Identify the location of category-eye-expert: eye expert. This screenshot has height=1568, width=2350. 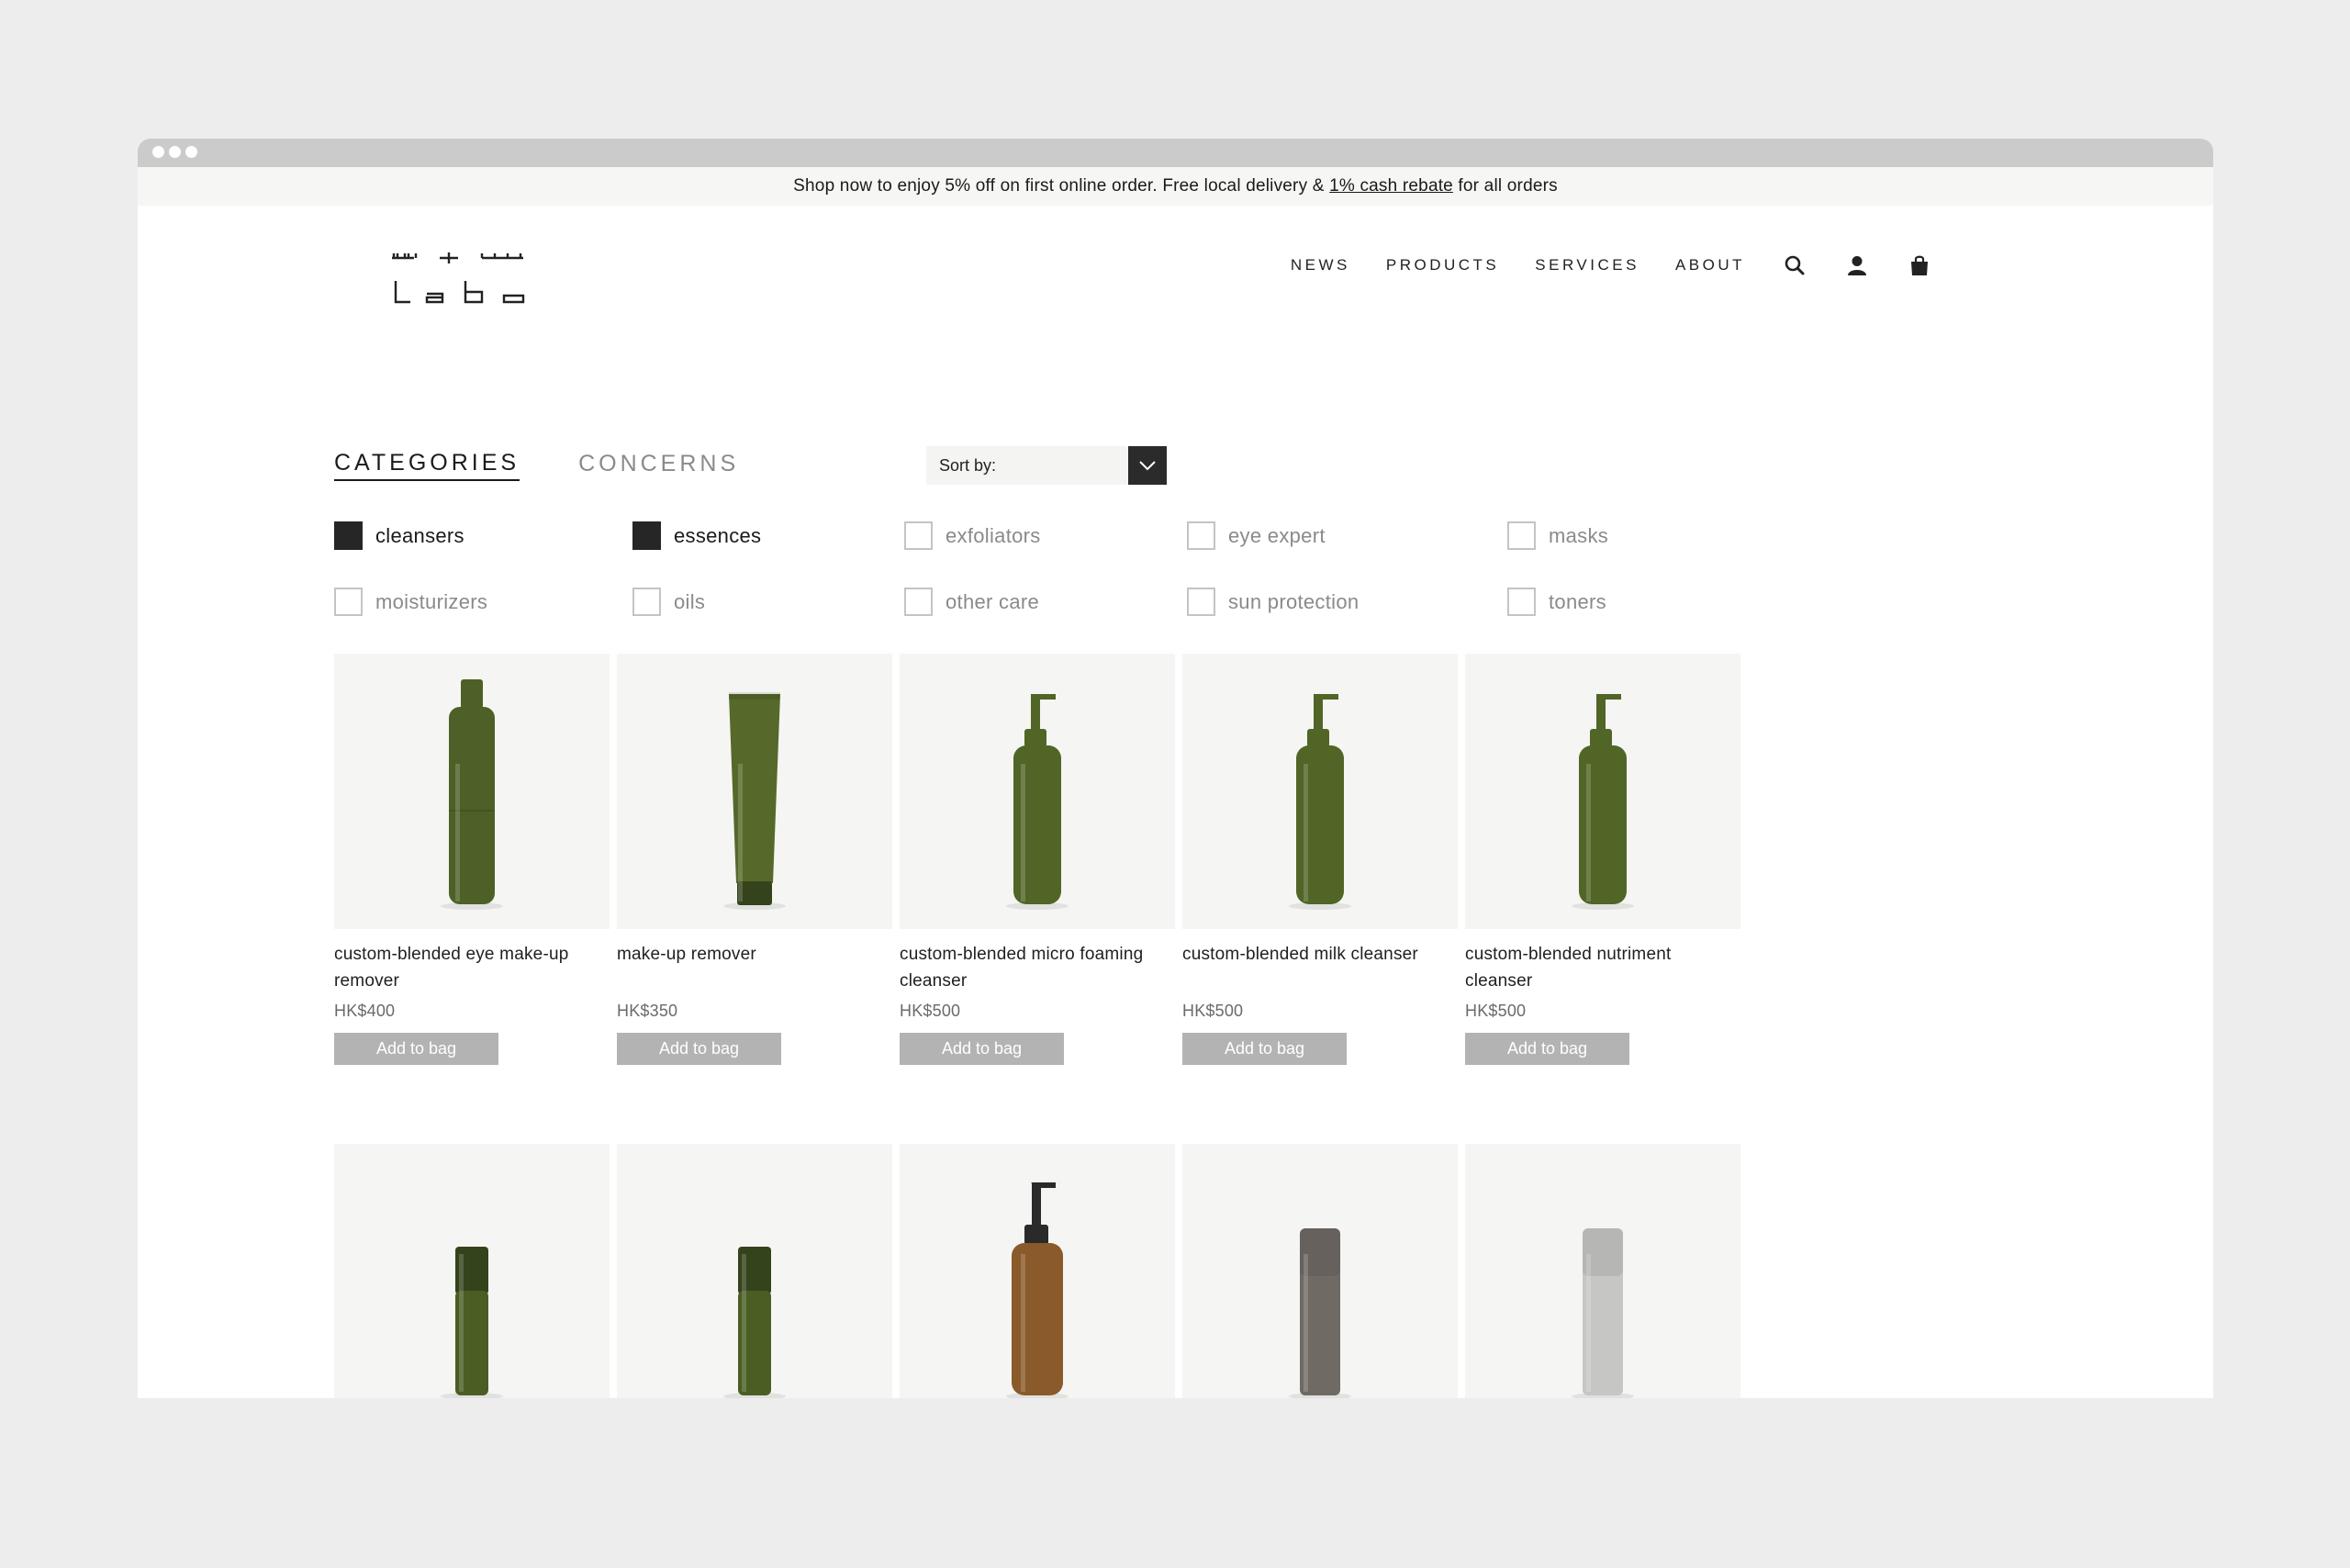
(1256, 535).